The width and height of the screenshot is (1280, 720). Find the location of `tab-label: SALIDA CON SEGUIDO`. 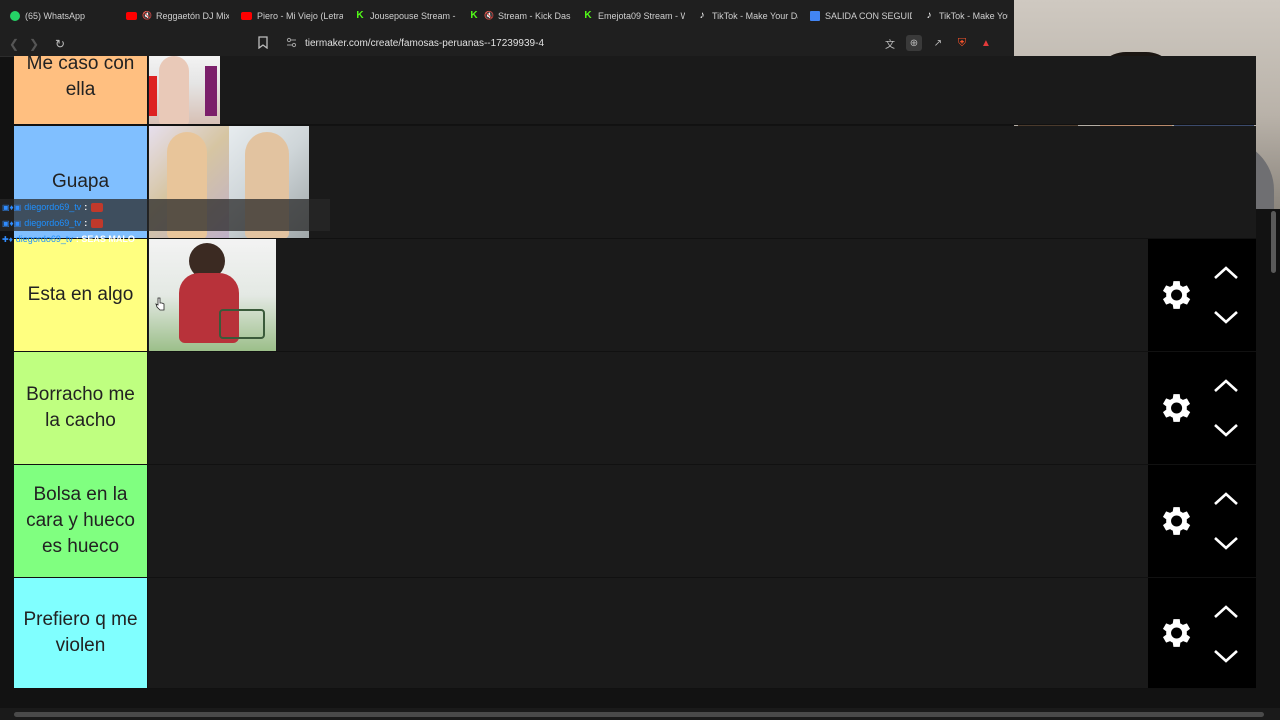

tab-label: SALIDA CON SEGUIDO is located at coordinates (868, 15).